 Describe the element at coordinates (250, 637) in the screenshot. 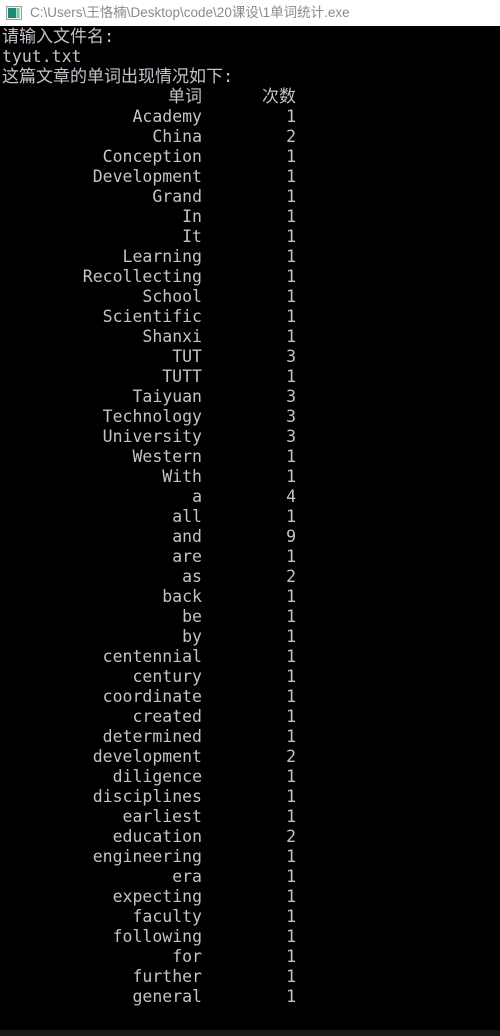

I see `table-row: by 1` at that location.